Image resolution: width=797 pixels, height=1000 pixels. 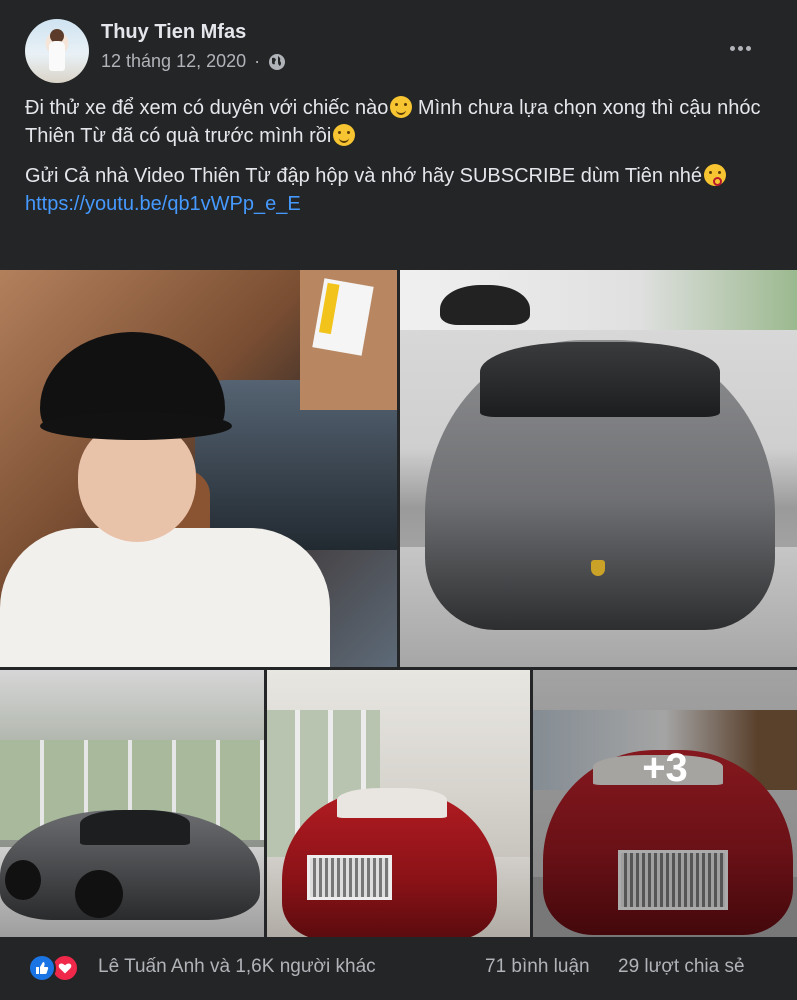 What do you see at coordinates (163, 204) in the screenshot?
I see `youtube-link: https://youtu.be/qb1vWPp_e_E` at bounding box center [163, 204].